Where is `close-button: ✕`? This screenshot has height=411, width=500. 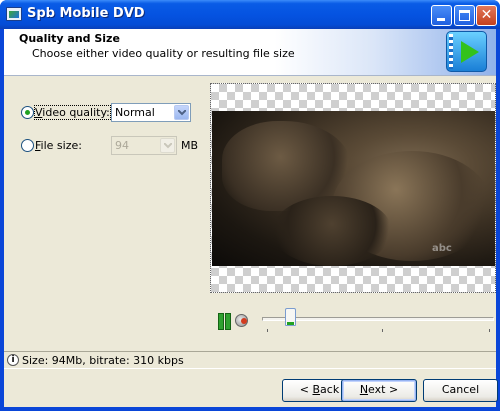
close-button: ✕ is located at coordinates (486, 15).